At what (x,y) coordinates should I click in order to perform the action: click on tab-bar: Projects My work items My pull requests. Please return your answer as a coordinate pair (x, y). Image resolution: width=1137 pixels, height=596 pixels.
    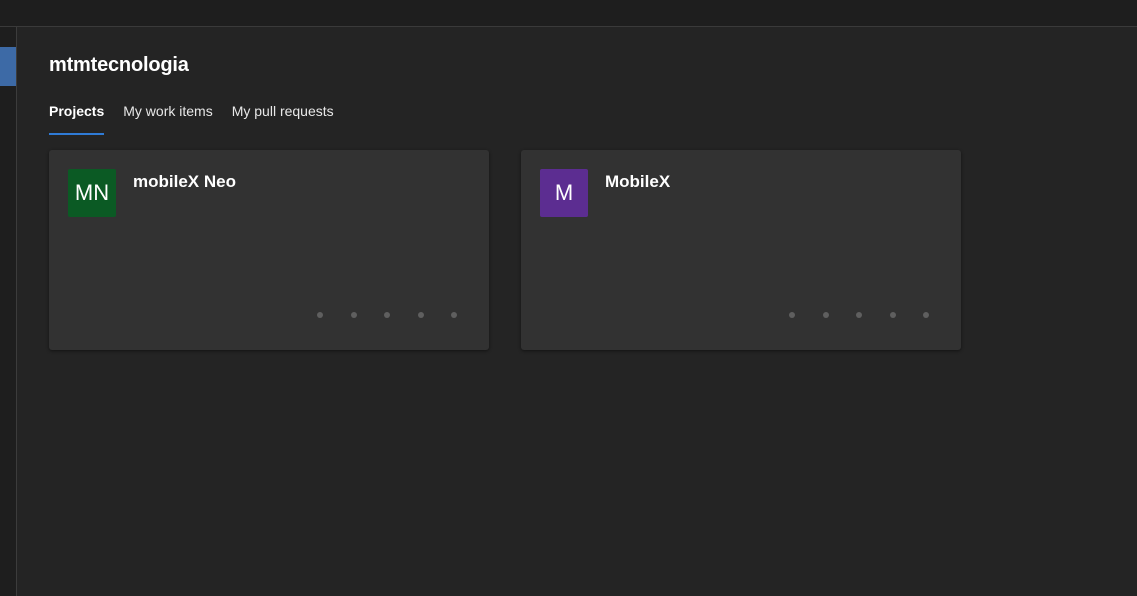
    Looking at the image, I should click on (201, 118).